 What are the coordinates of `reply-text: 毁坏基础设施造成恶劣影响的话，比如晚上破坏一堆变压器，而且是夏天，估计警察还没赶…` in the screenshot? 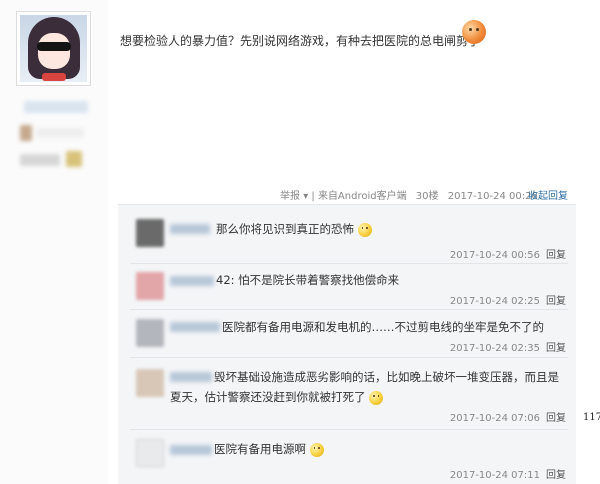 It's located at (364, 387).